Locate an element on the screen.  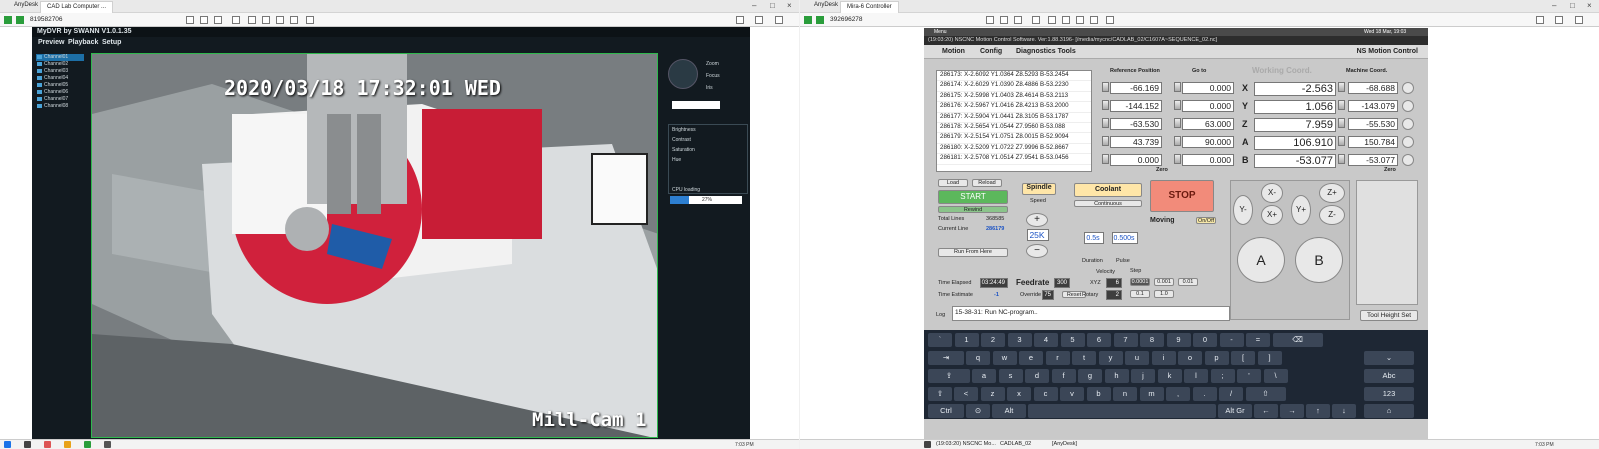
altgr-key: Alt Gr is located at coordinates (1235, 411).